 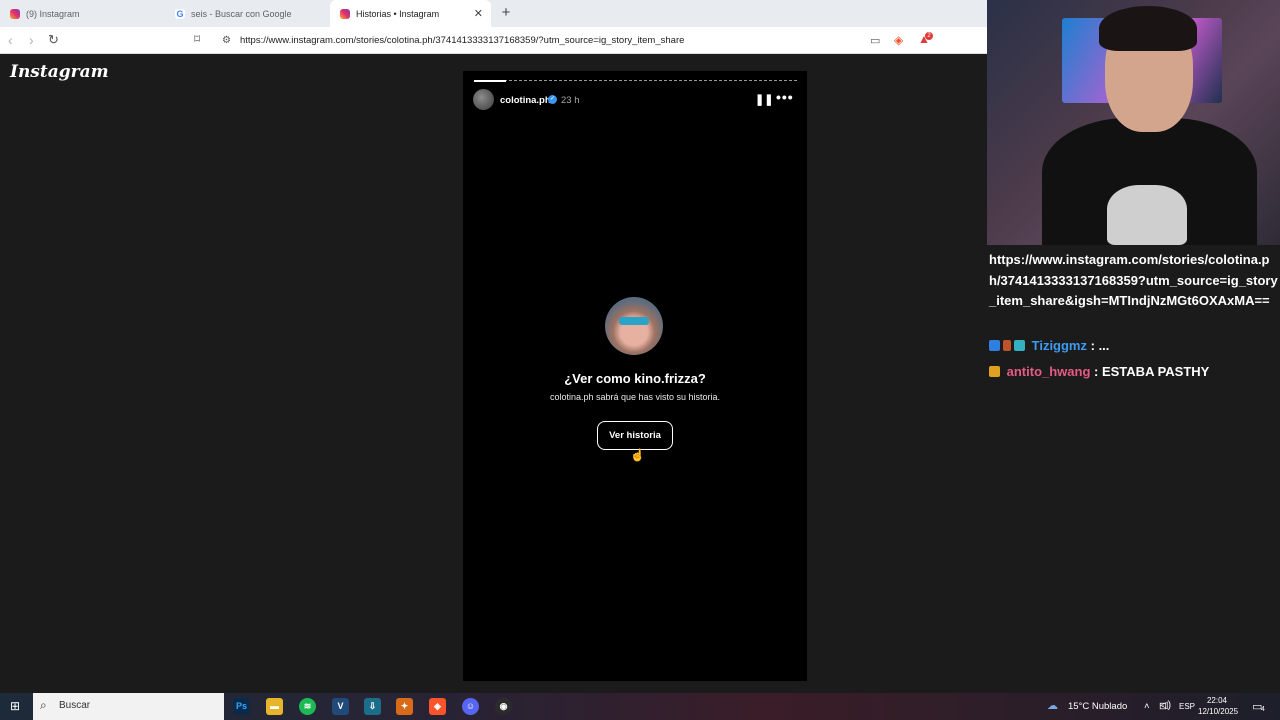 What do you see at coordinates (470, 706) in the screenshot?
I see `discord-icon: ☺` at bounding box center [470, 706].